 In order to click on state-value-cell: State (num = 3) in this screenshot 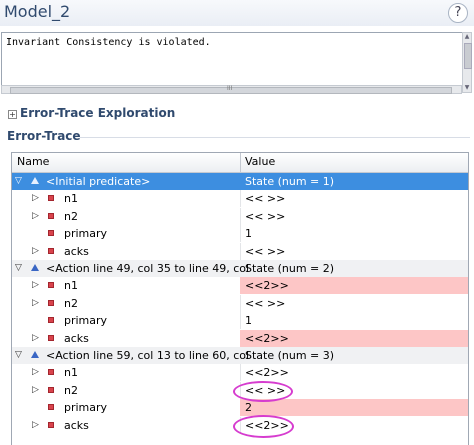, I will do `click(354, 355)`.